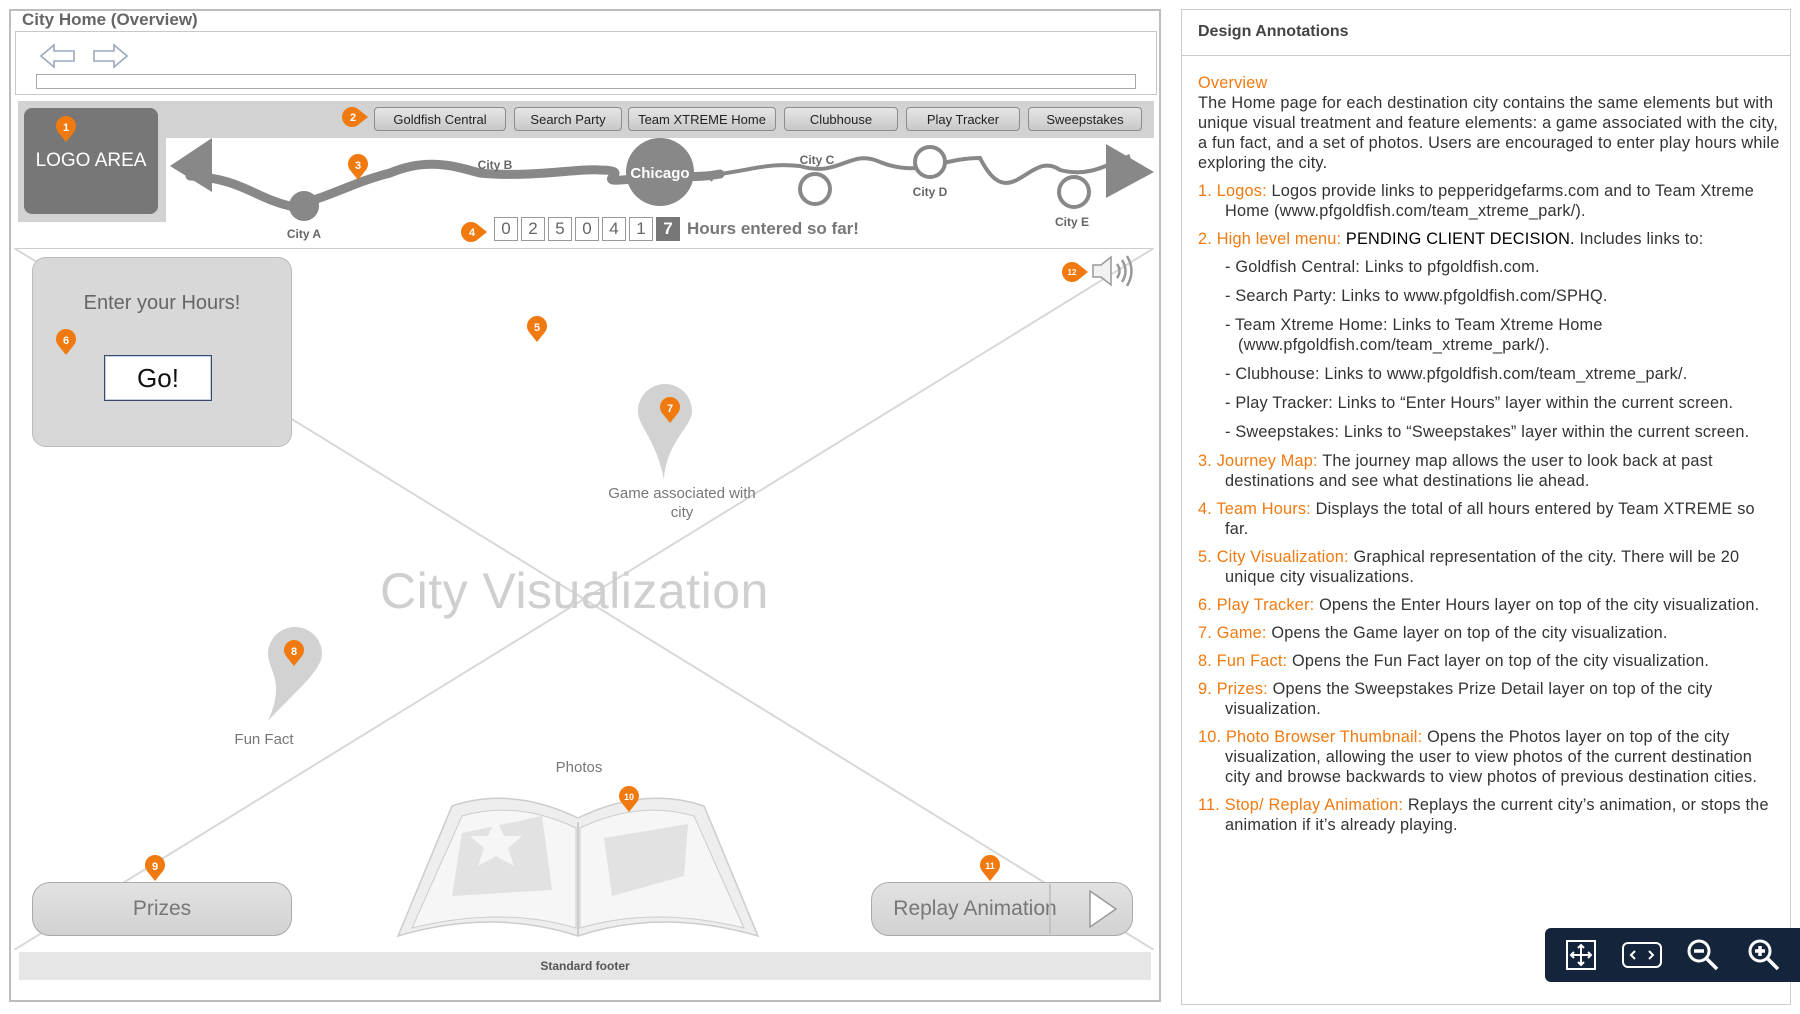 The image size is (1800, 1014). What do you see at coordinates (162, 303) in the screenshot?
I see `enter-hours-title: Enter your Hours!` at bounding box center [162, 303].